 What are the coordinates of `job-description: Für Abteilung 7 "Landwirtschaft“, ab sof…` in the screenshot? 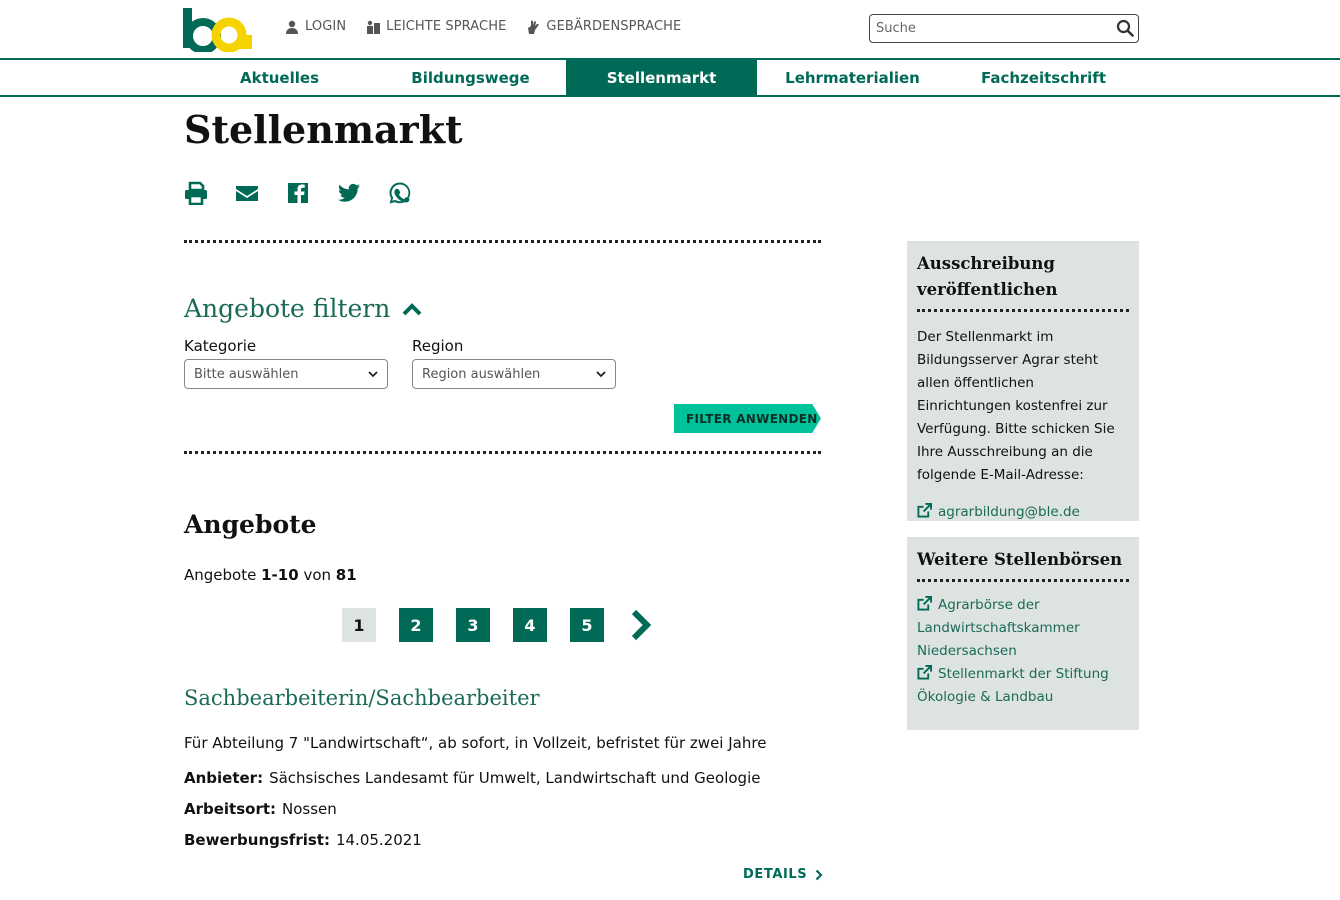 It's located at (475, 743).